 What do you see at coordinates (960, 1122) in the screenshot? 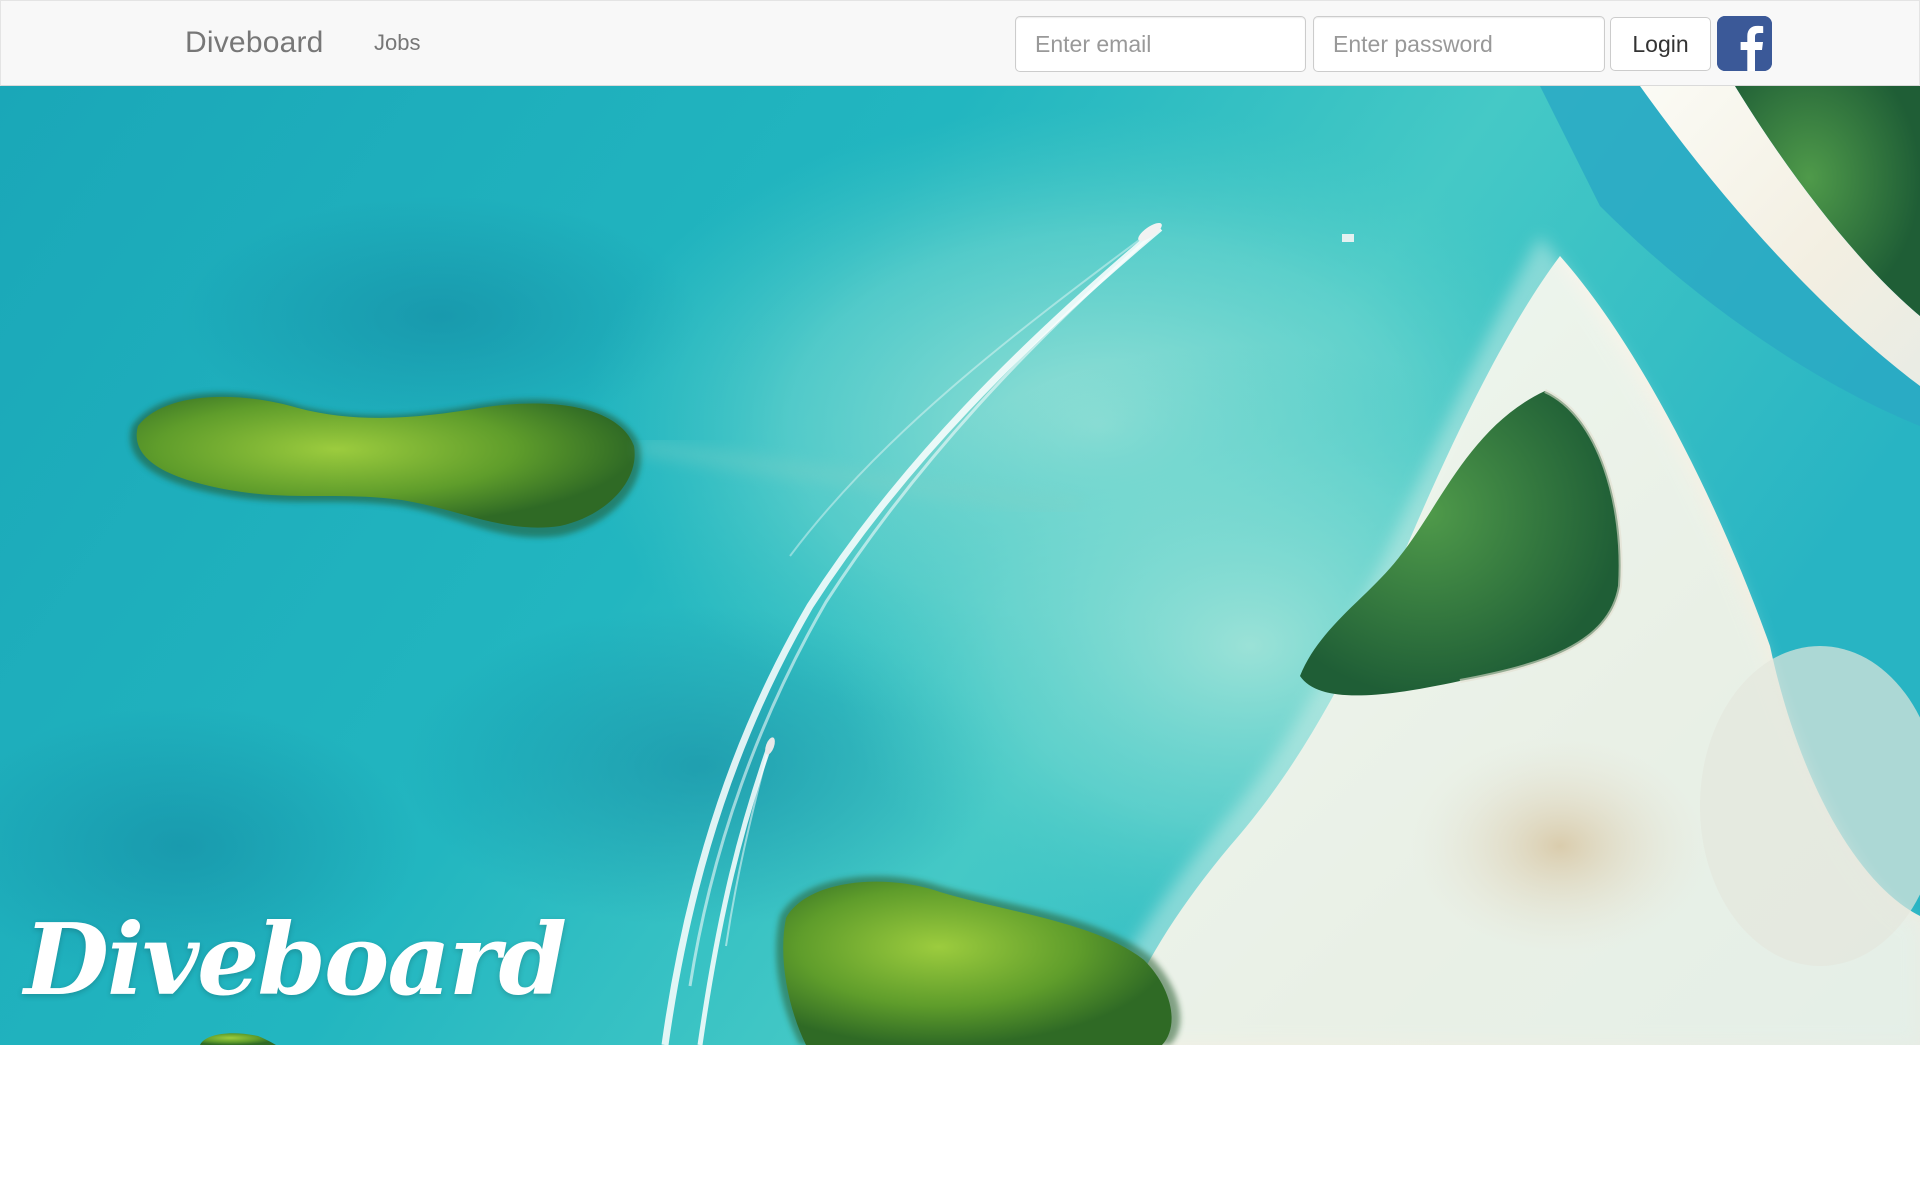
I see `page-content-area` at bounding box center [960, 1122].